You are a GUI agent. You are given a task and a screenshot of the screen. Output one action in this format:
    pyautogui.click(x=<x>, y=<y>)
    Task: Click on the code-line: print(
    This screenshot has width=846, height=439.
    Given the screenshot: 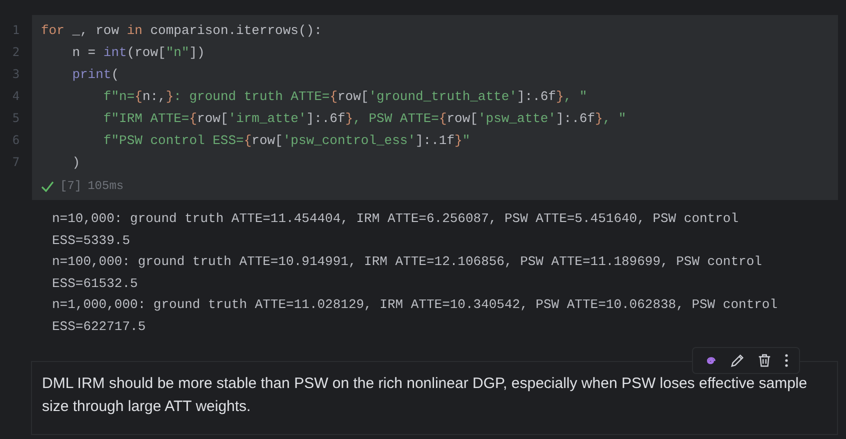 What is the action you would take?
    pyautogui.click(x=95, y=75)
    